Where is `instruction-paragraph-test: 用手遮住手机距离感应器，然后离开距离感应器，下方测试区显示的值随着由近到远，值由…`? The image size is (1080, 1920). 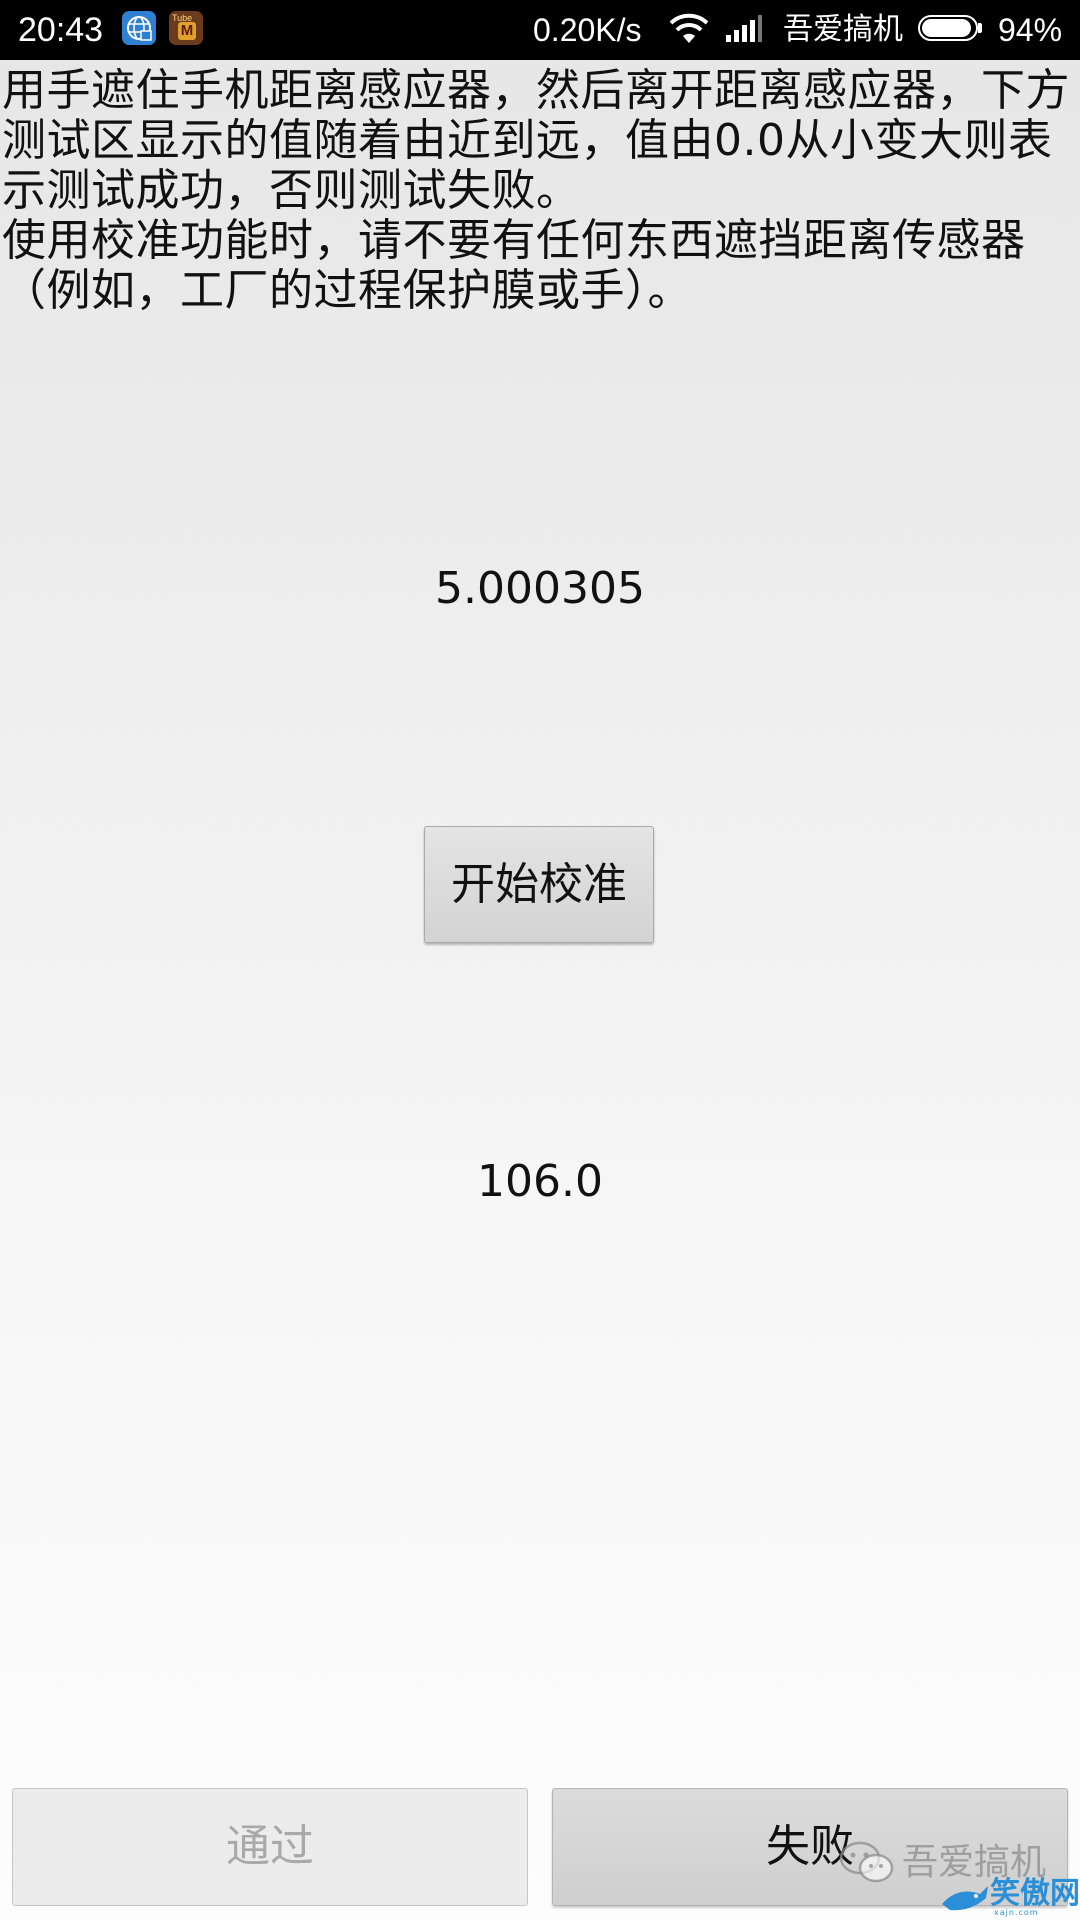 instruction-paragraph-test: 用手遮住手机距离感应器，然后离开距离感应器，下方测试区显示的值随着由近到远，值由… is located at coordinates (536, 140).